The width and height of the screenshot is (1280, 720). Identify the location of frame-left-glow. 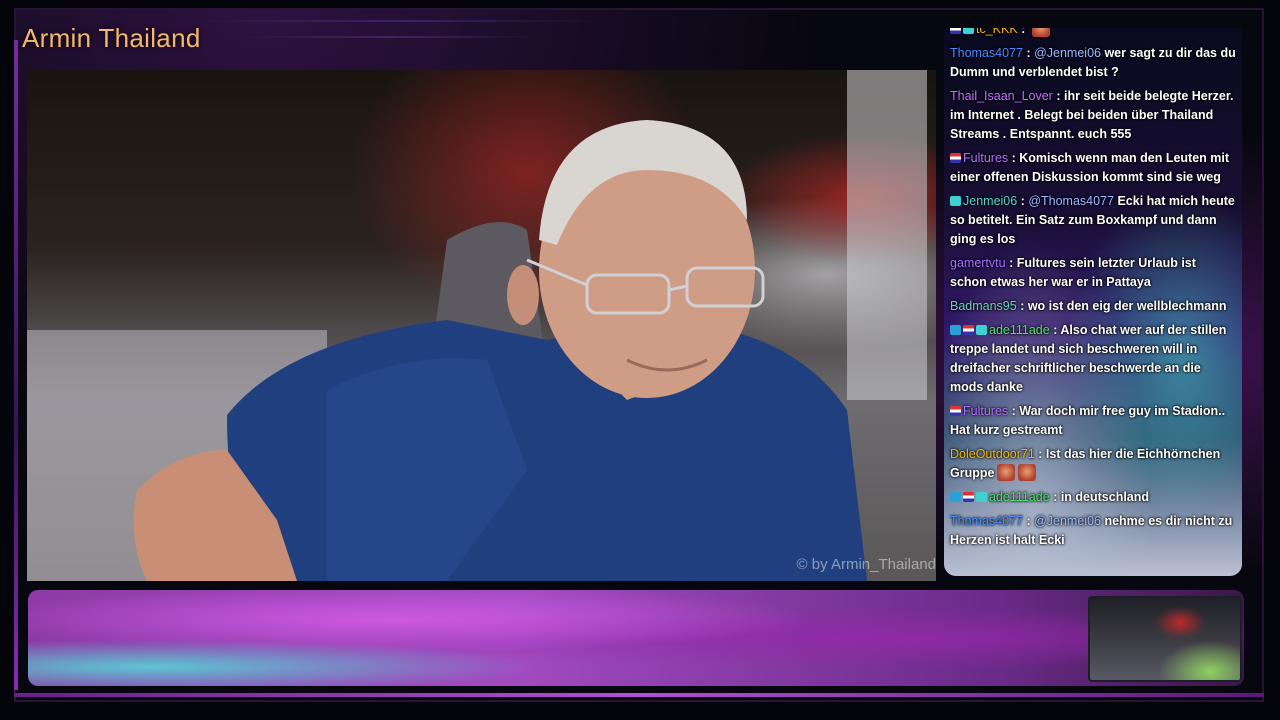
(16, 365).